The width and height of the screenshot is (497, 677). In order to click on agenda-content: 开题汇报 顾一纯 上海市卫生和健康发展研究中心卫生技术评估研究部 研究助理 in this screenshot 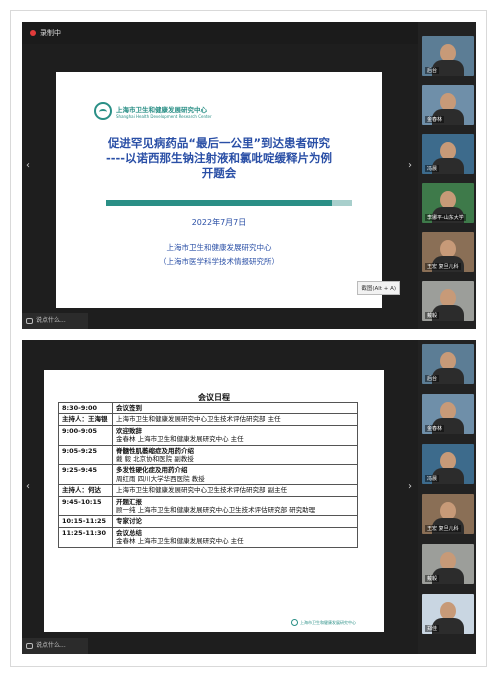, I will do `click(235, 506)`.